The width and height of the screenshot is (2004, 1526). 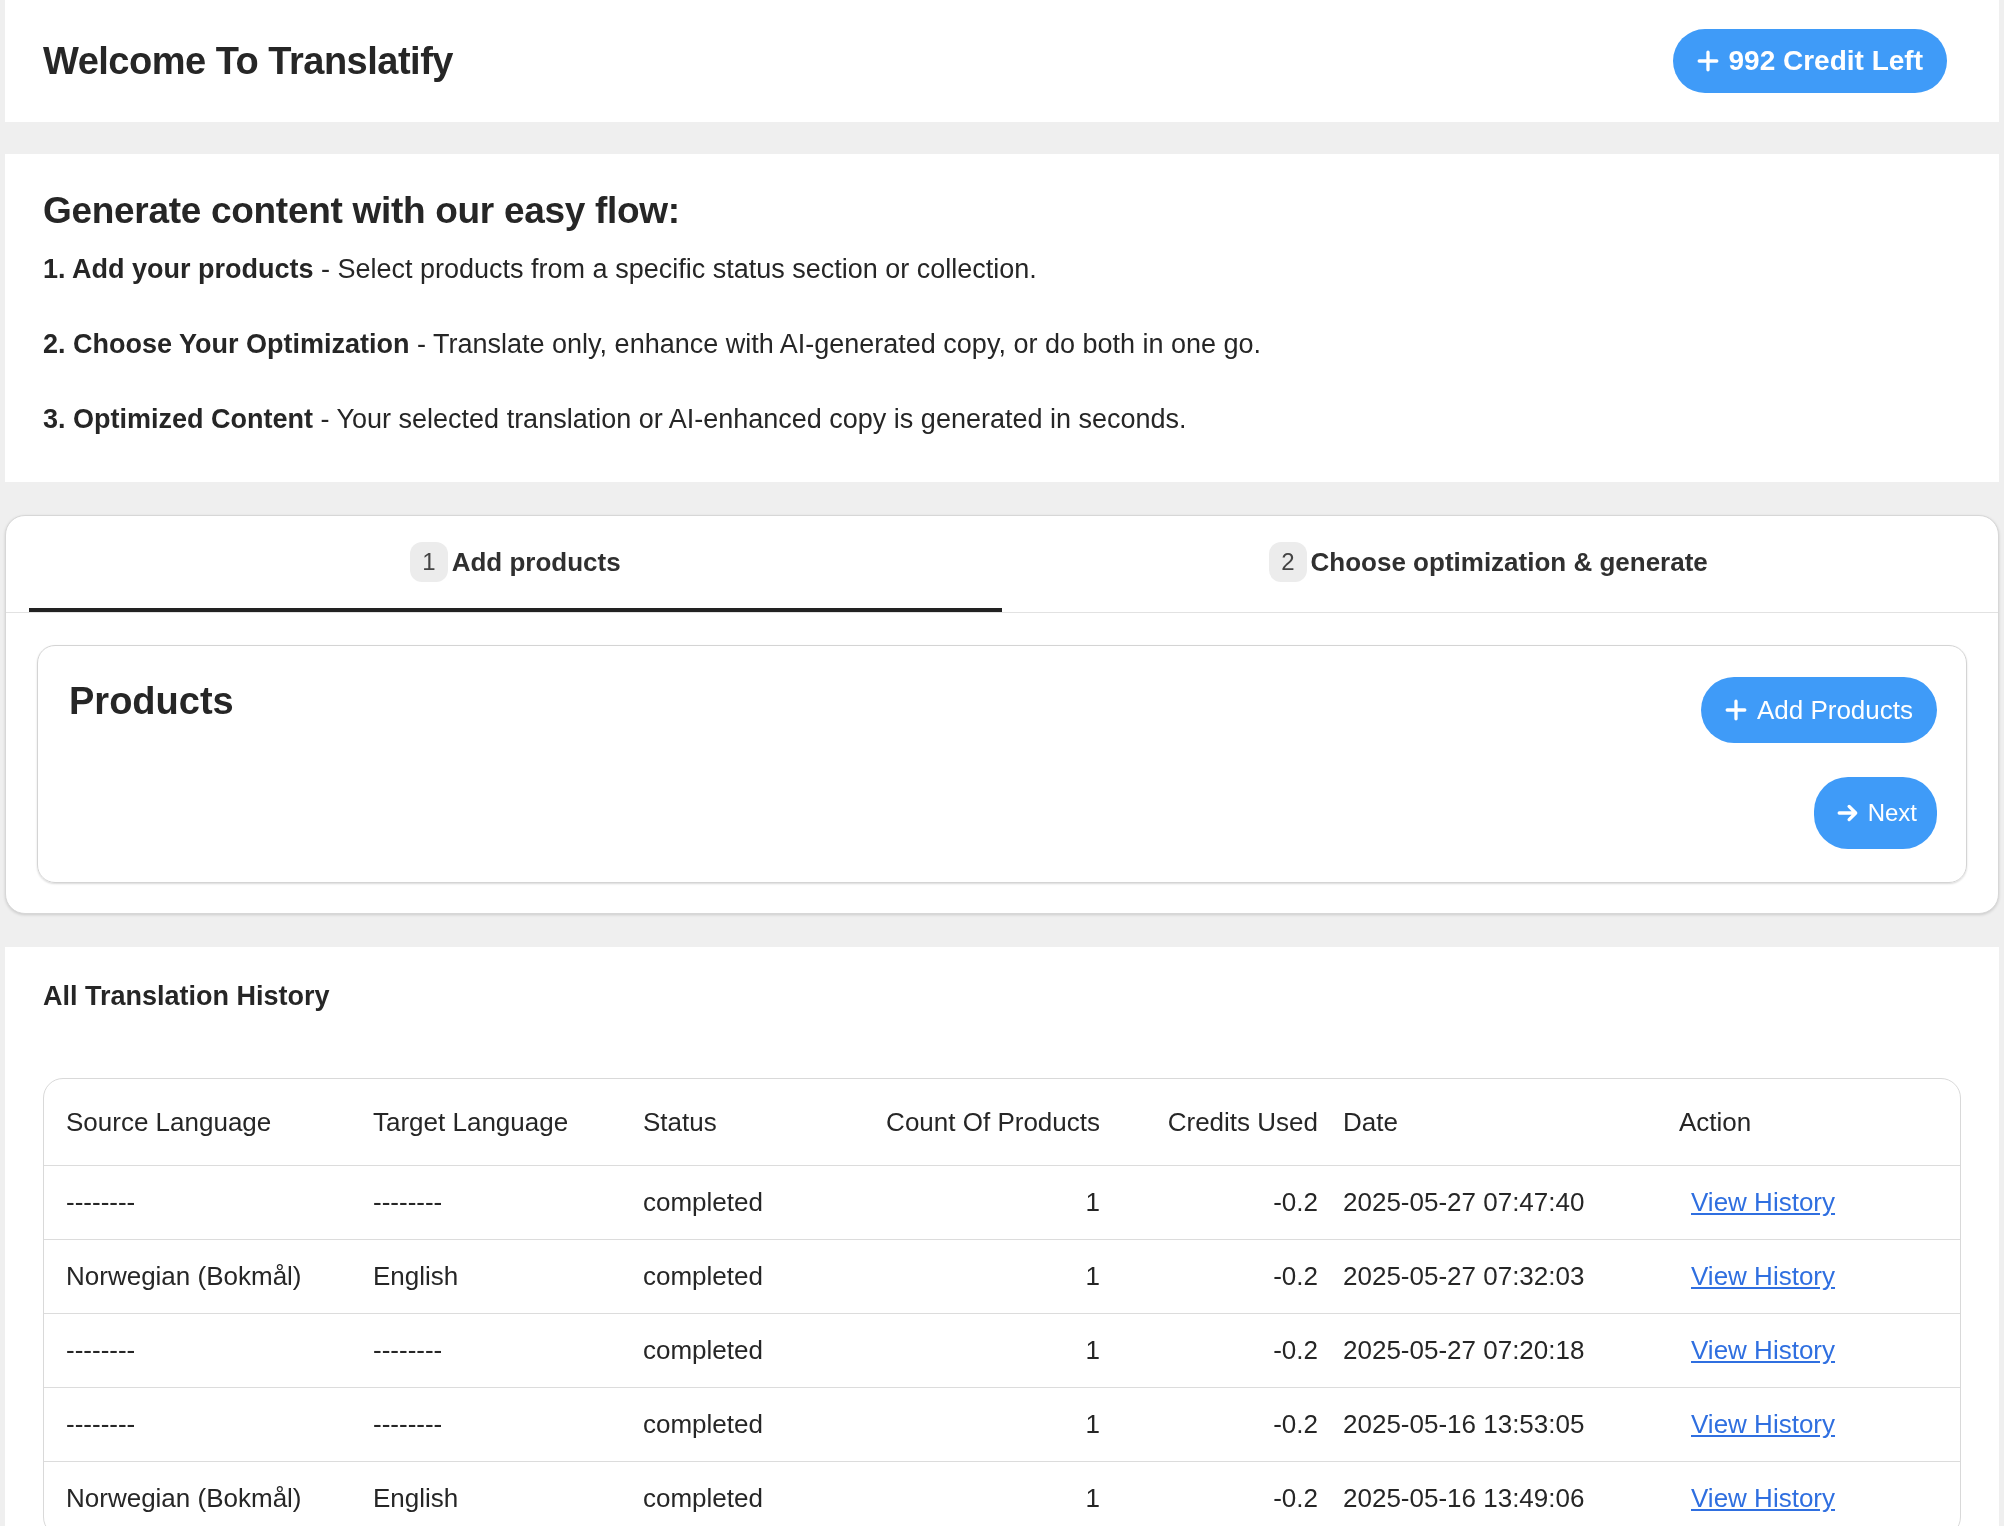 What do you see at coordinates (1492, 1424) in the screenshot?
I see `table-cell: 2025-05-16 13:53:05` at bounding box center [1492, 1424].